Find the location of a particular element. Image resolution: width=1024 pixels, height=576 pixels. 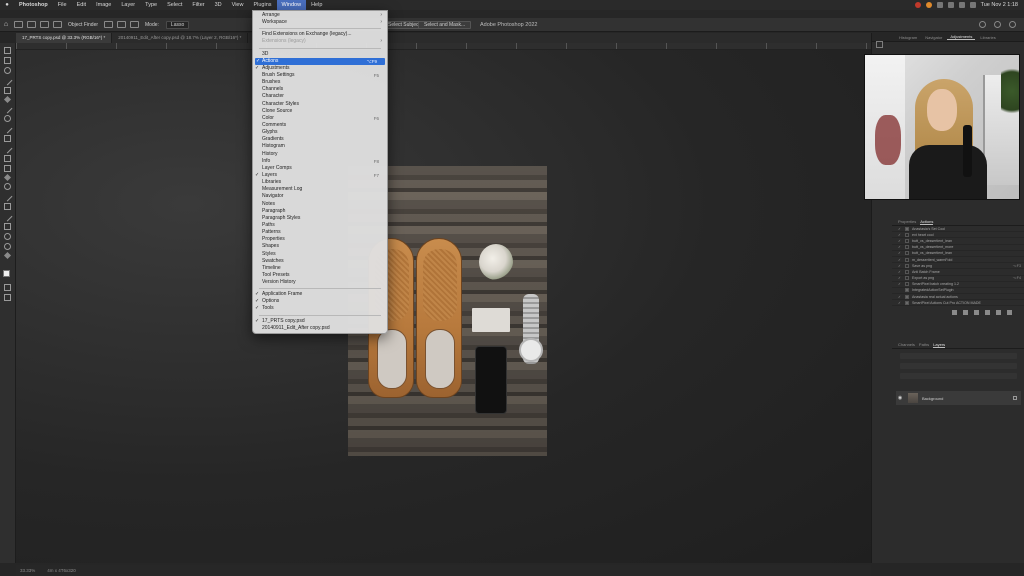

tab-navigator: Navigator is located at coordinates (933, 37).